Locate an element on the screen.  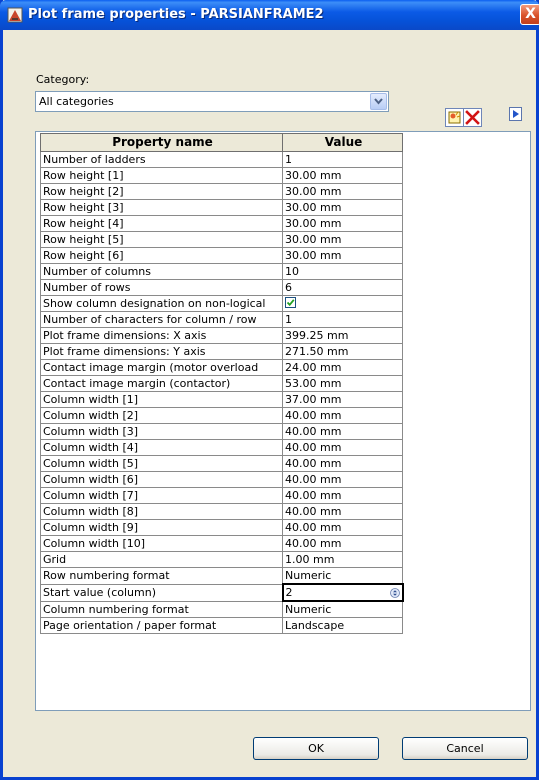
table-row: Column width [3] 40.00 mm is located at coordinates (221, 431).